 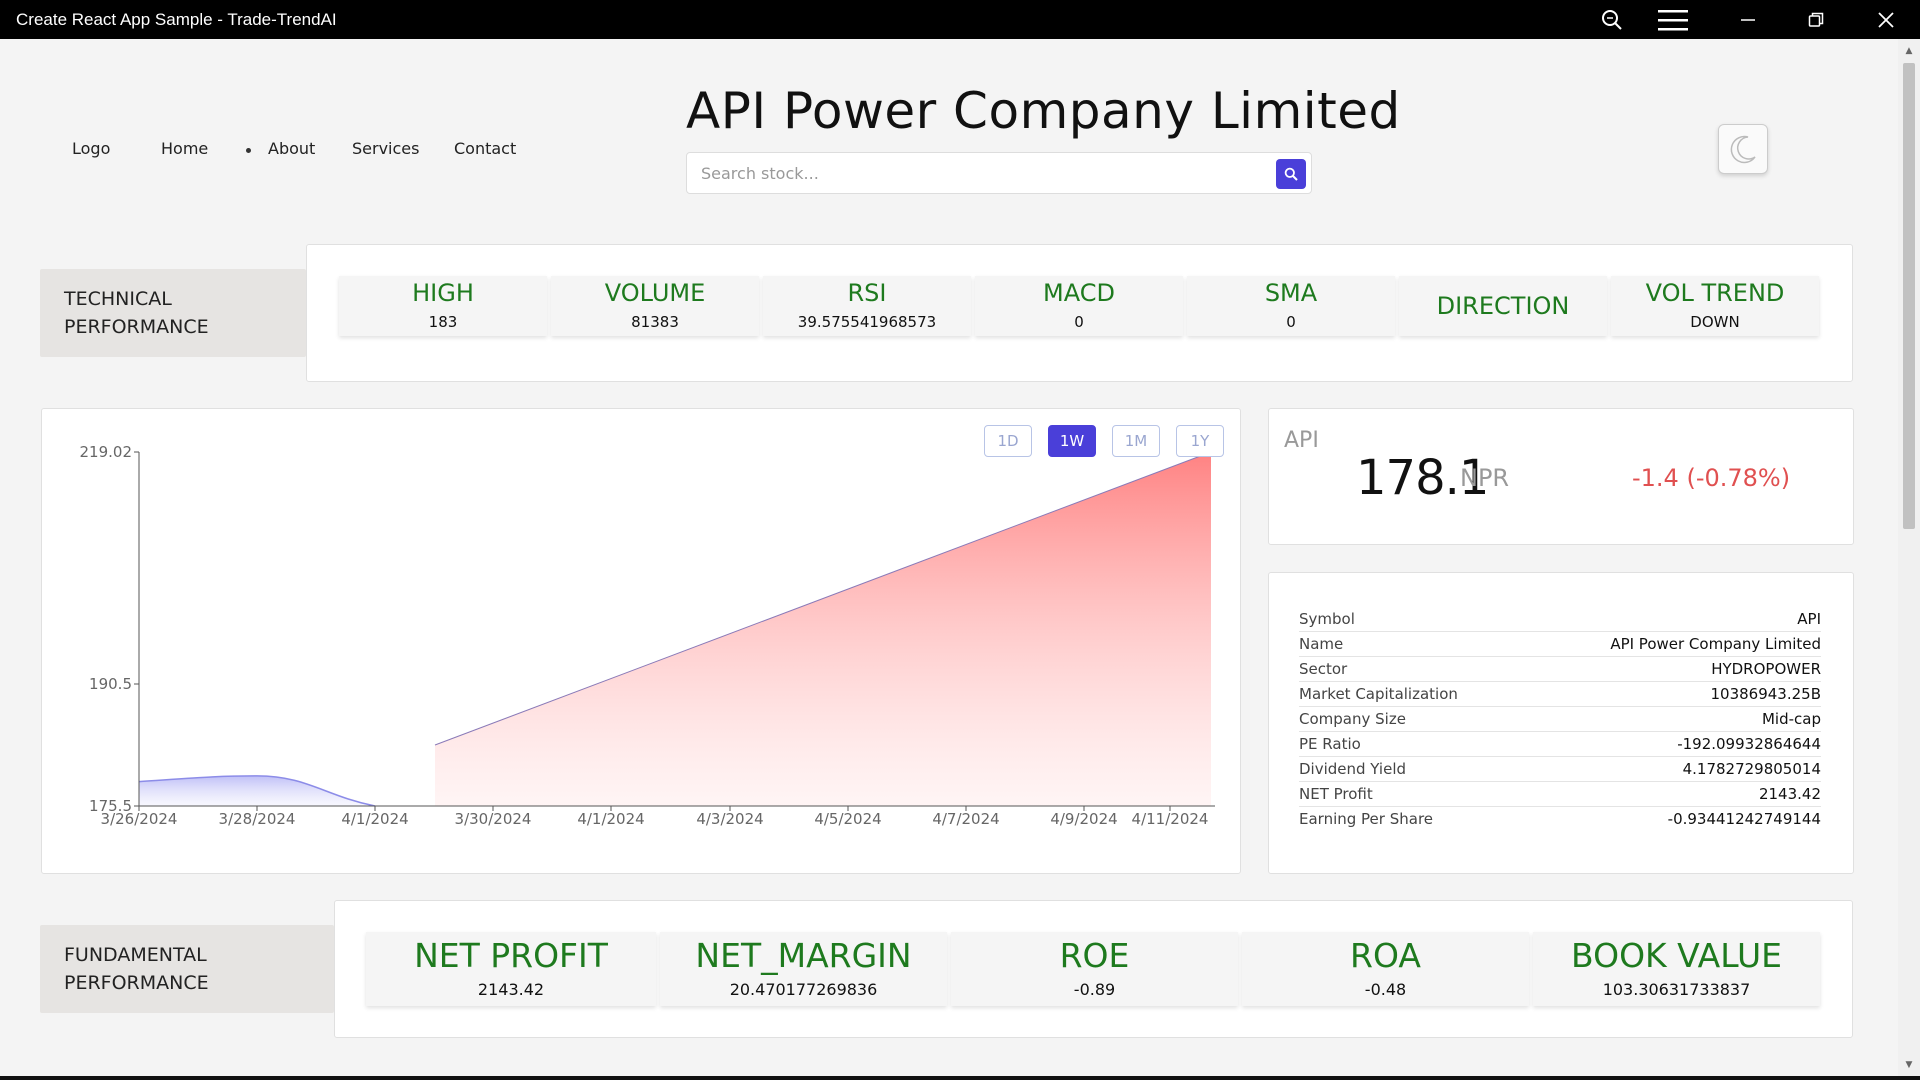 What do you see at coordinates (847, 819) in the screenshot?
I see `x-tick-label: 4/5/2024` at bounding box center [847, 819].